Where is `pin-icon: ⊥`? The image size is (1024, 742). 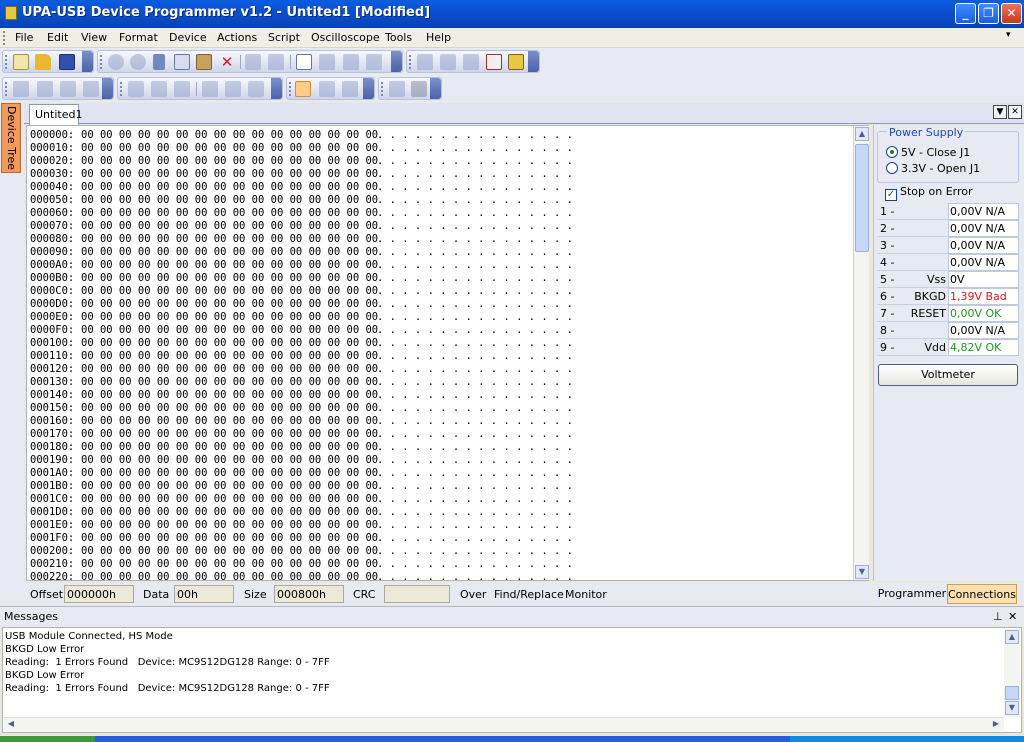
pin-icon: ⊥ is located at coordinates (998, 616).